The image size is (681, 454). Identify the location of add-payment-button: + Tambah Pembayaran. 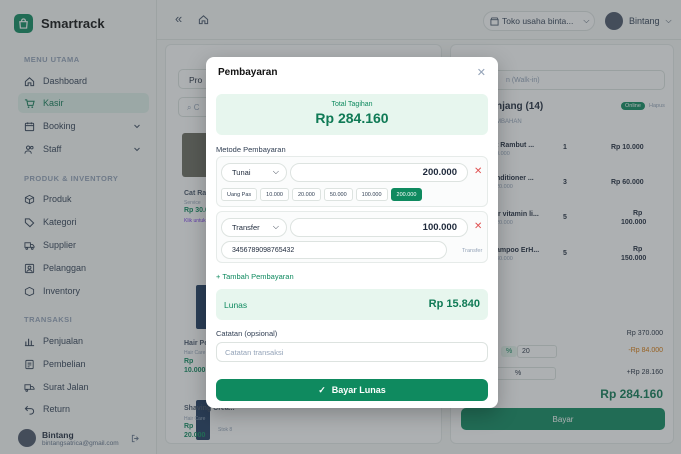
(255, 276).